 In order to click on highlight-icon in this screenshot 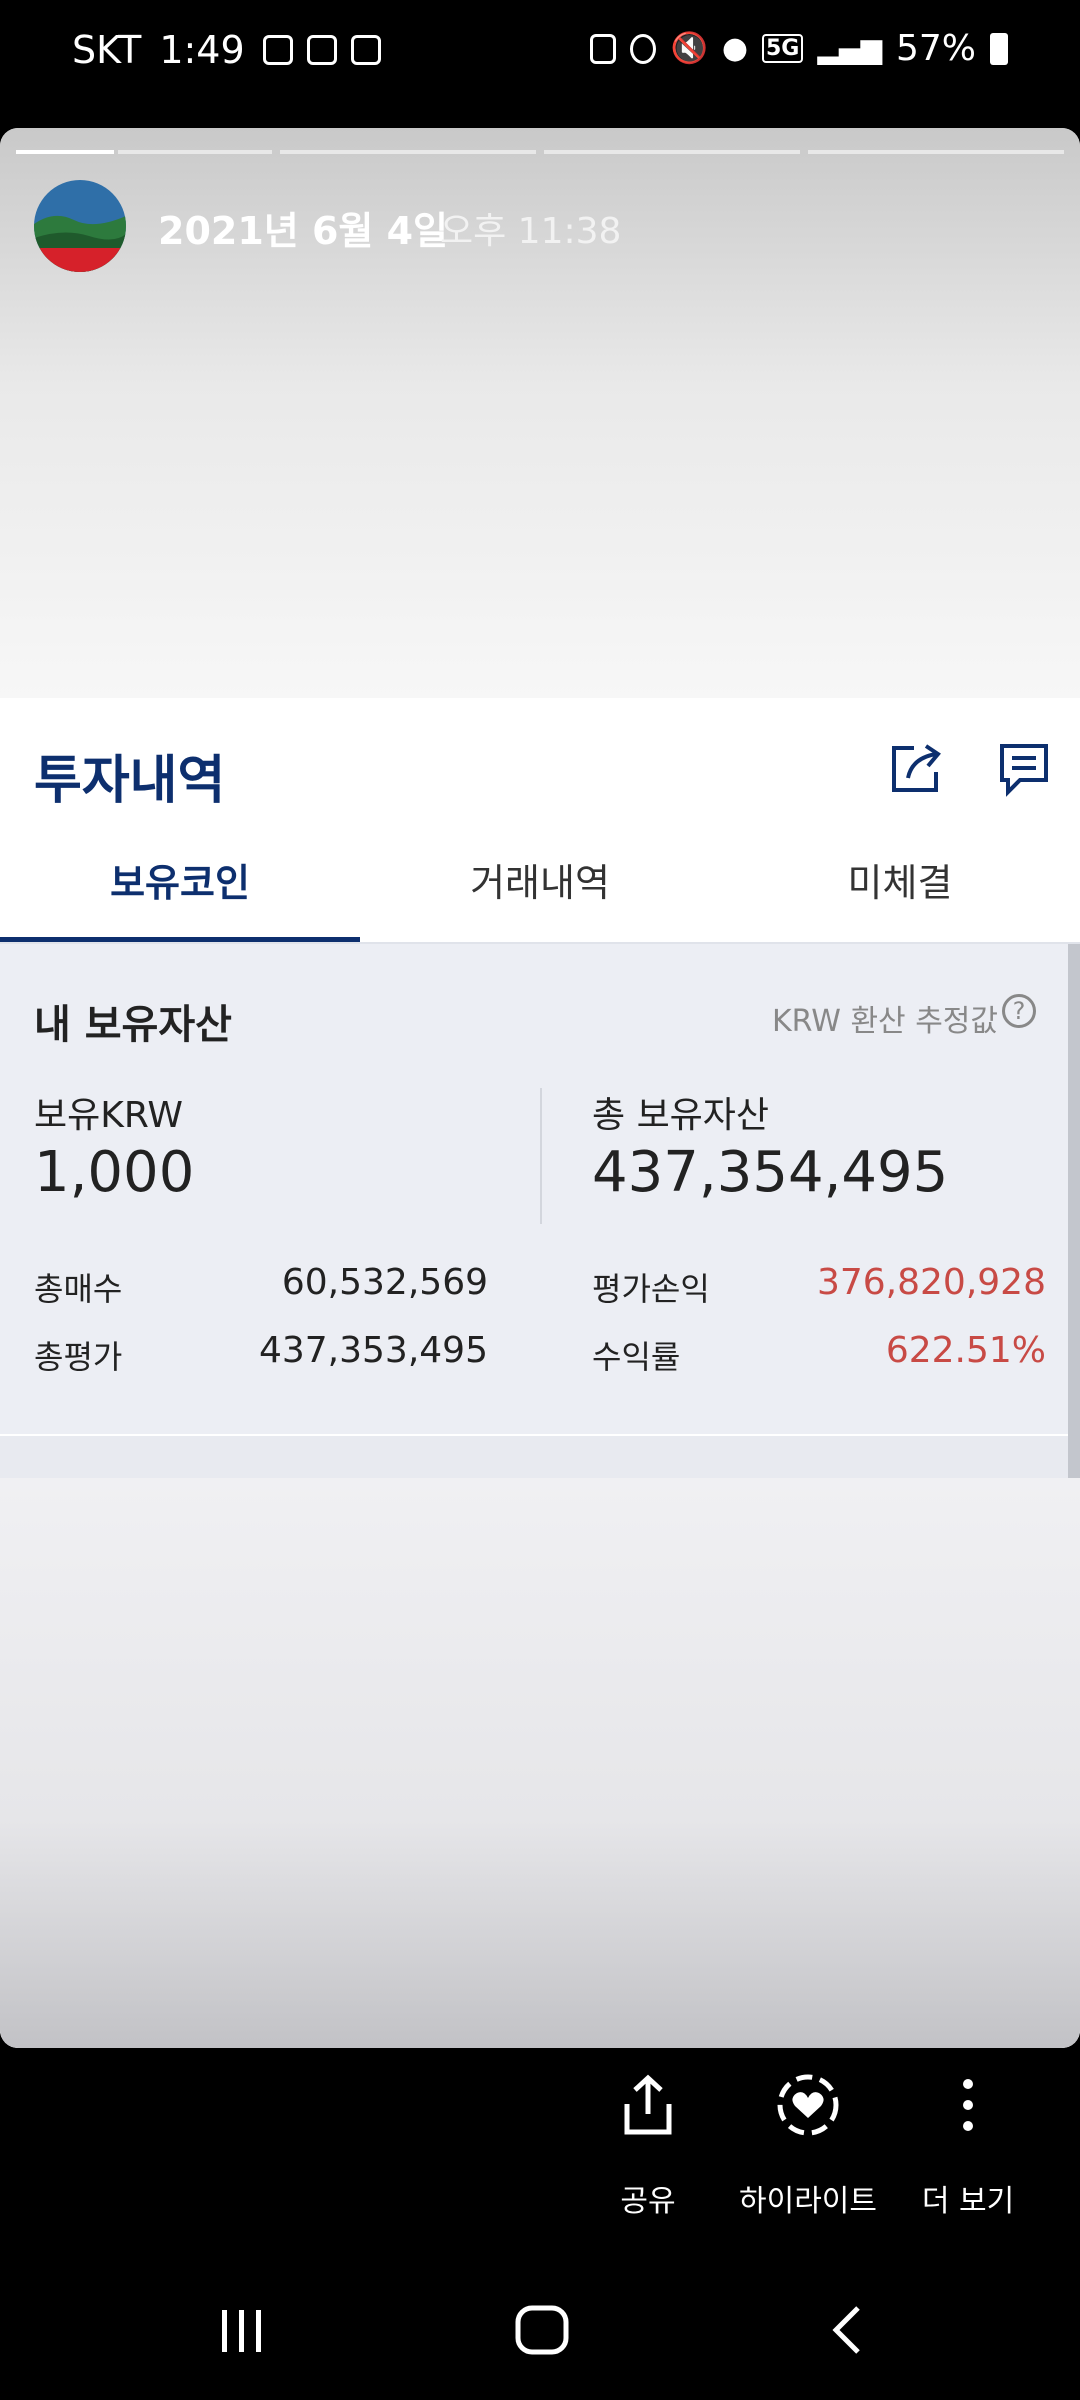, I will do `click(808, 2105)`.